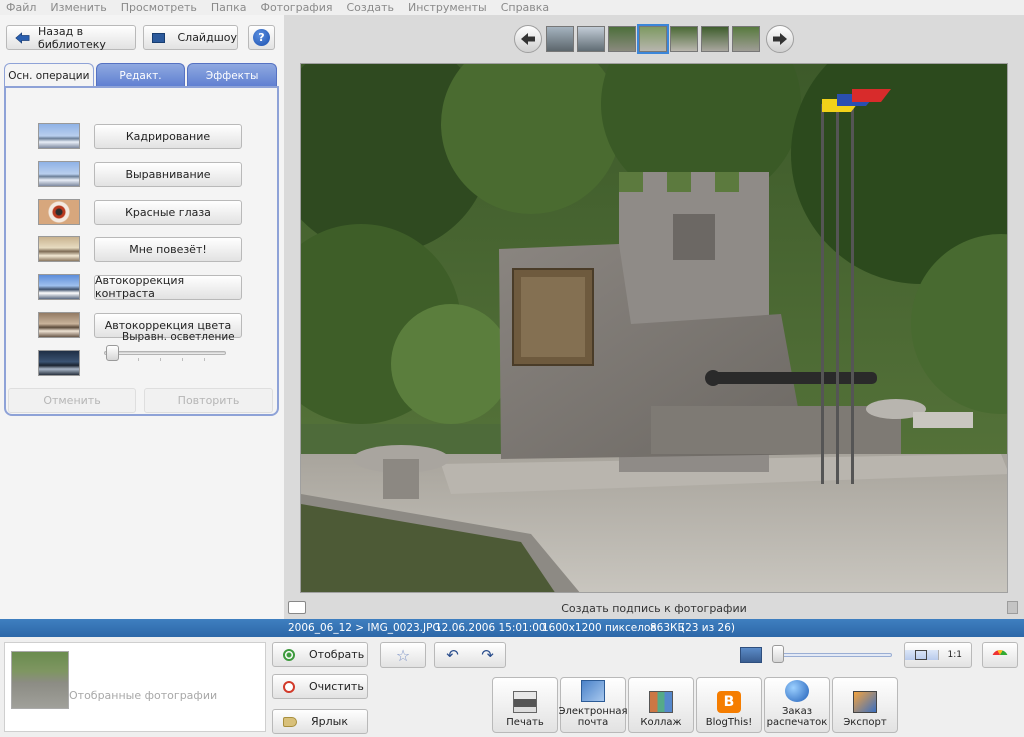  I want to click on previous-photo-button, so click(528, 39).